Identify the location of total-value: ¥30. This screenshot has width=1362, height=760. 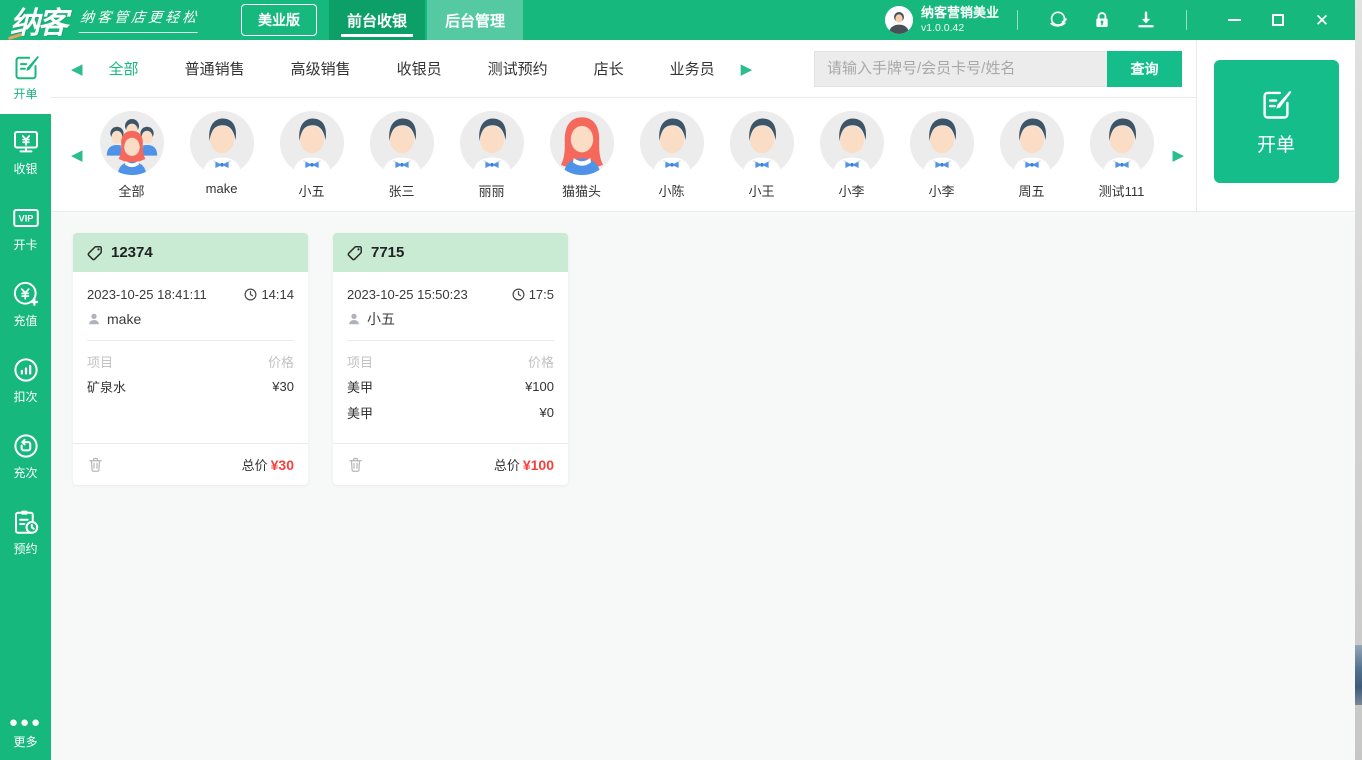
(282, 465).